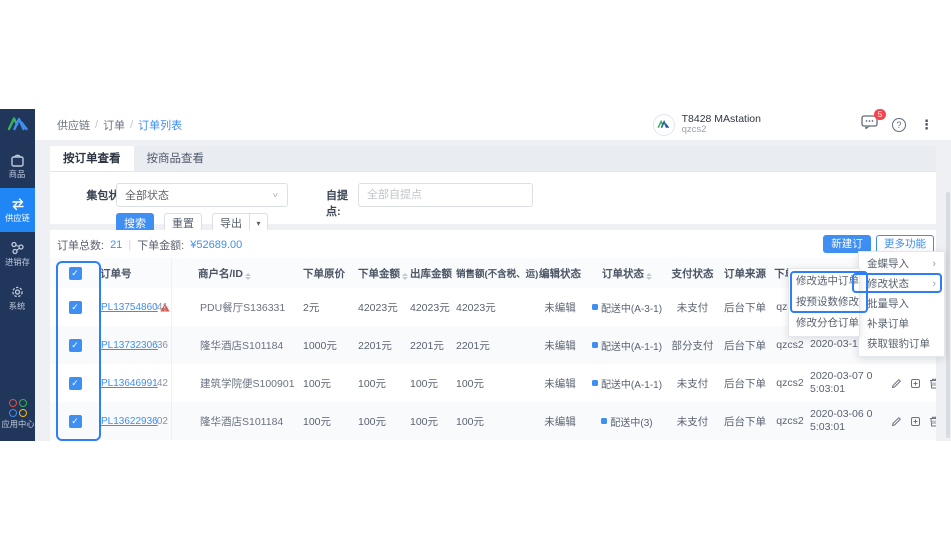 Image resolution: width=951 pixels, height=552 pixels. Describe the element at coordinates (75, 273) in the screenshot. I see `select-all-checkbox` at that location.